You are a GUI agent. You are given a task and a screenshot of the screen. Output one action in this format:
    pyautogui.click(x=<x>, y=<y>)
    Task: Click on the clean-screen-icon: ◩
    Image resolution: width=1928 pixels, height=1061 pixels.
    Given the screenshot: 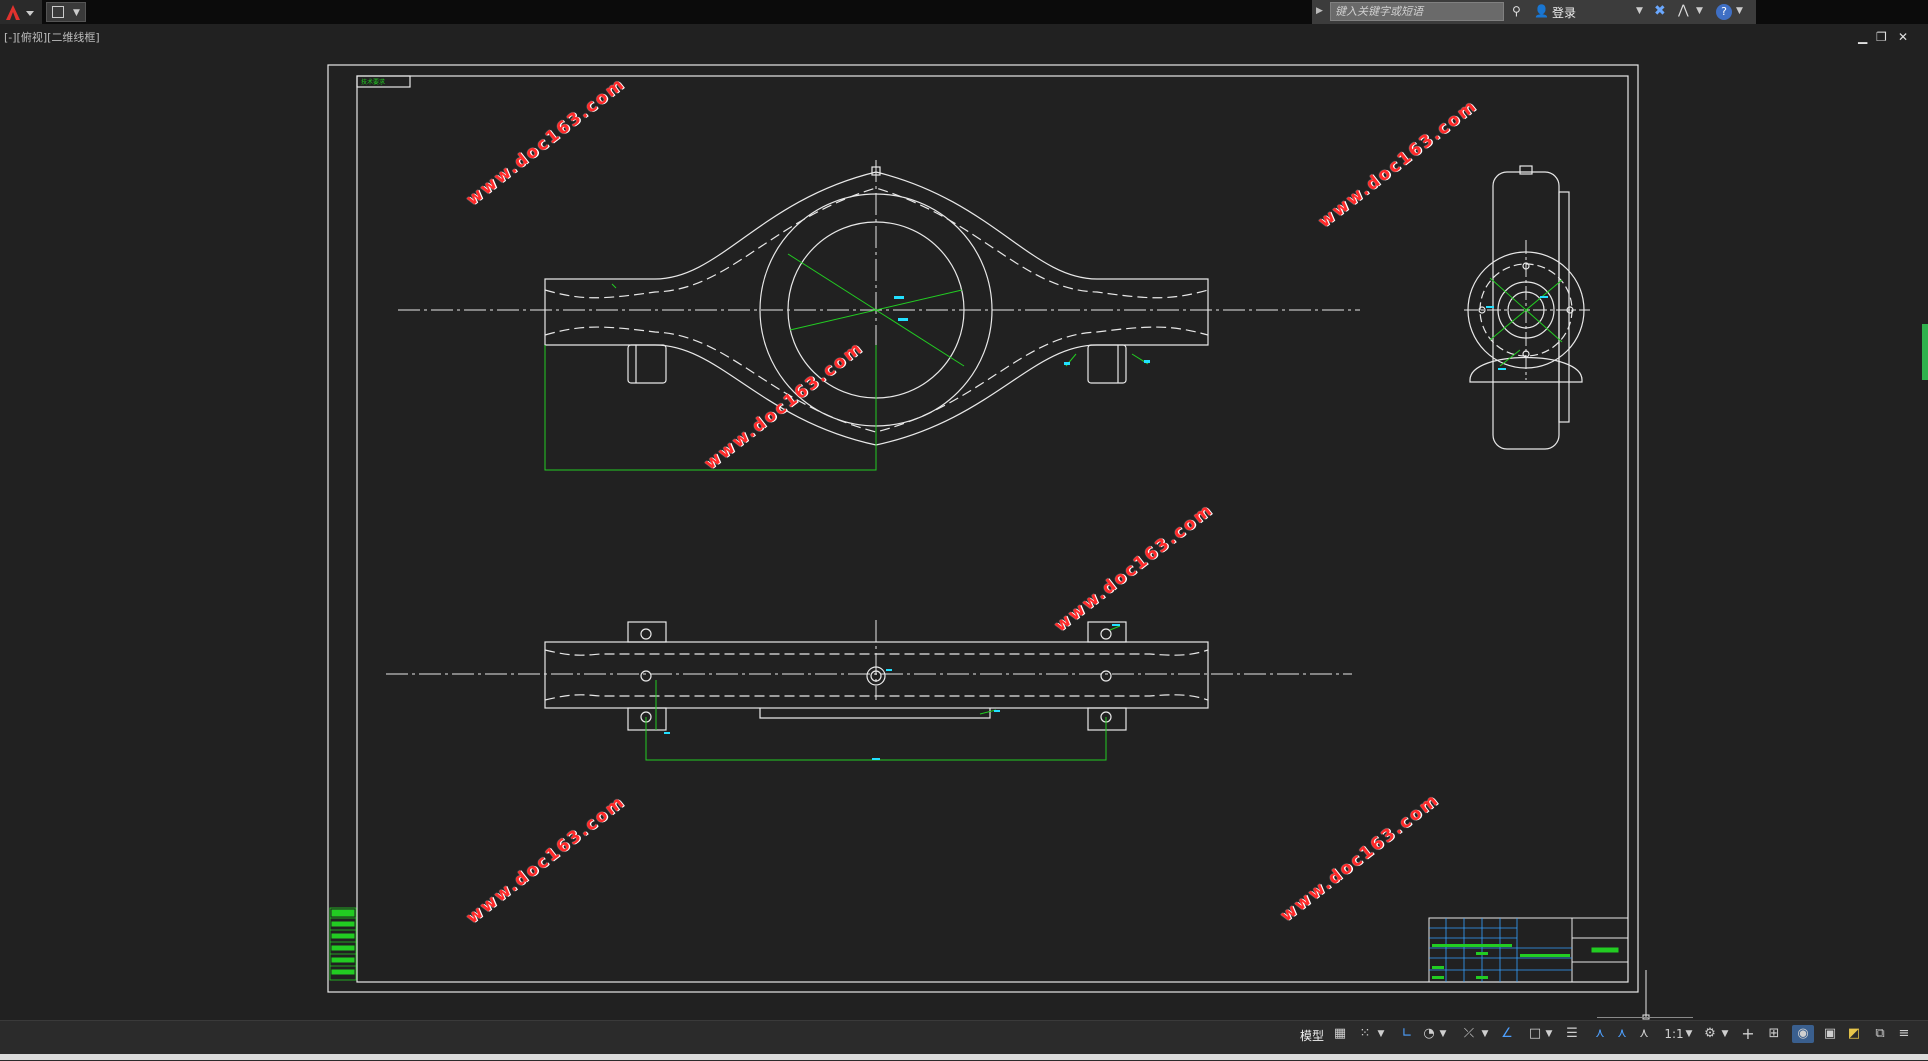 What is the action you would take?
    pyautogui.click(x=1854, y=1034)
    